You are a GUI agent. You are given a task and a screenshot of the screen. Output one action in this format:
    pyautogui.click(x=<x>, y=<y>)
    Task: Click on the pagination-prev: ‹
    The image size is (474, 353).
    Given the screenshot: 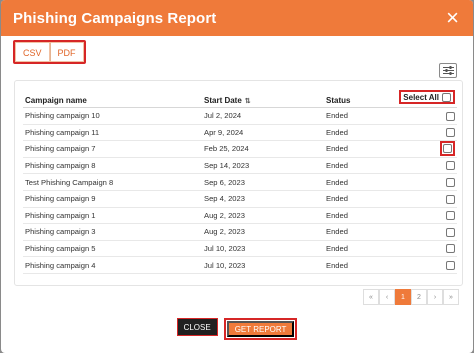 What is the action you would take?
    pyautogui.click(x=387, y=297)
    